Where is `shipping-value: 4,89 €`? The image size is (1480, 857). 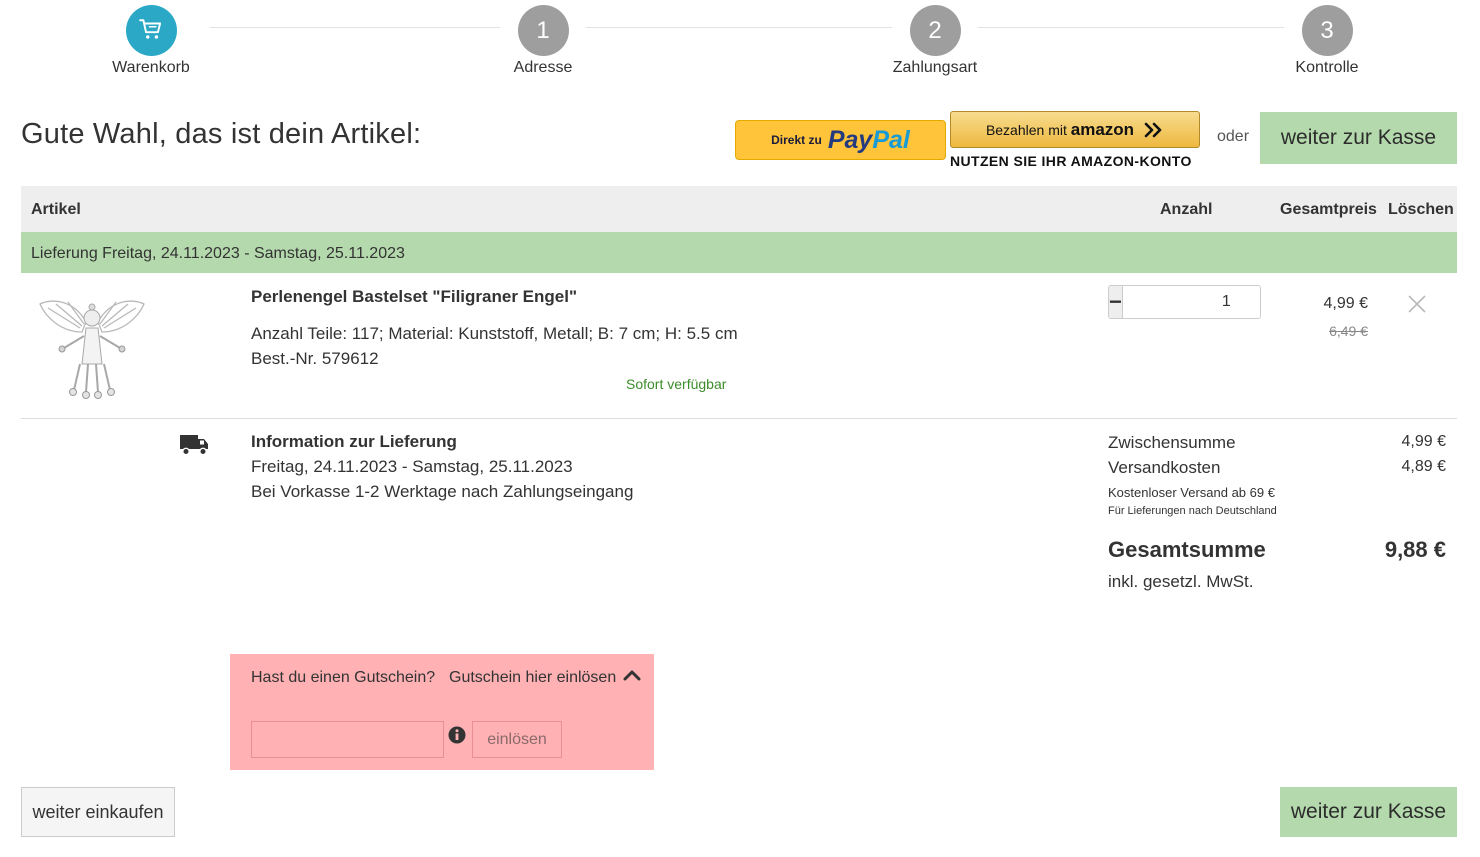 shipping-value: 4,89 € is located at coordinates (1423, 466).